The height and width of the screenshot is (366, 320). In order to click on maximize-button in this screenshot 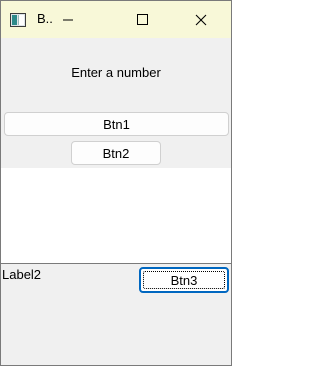, I will do `click(142, 19)`.